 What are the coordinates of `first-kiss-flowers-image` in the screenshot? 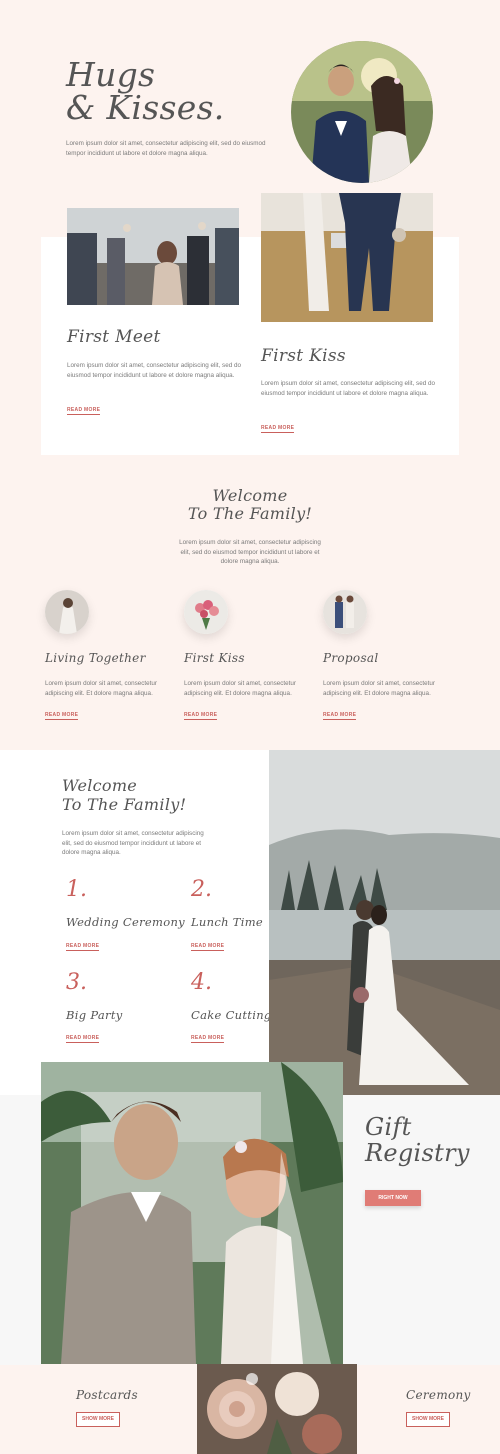 It's located at (206, 612).